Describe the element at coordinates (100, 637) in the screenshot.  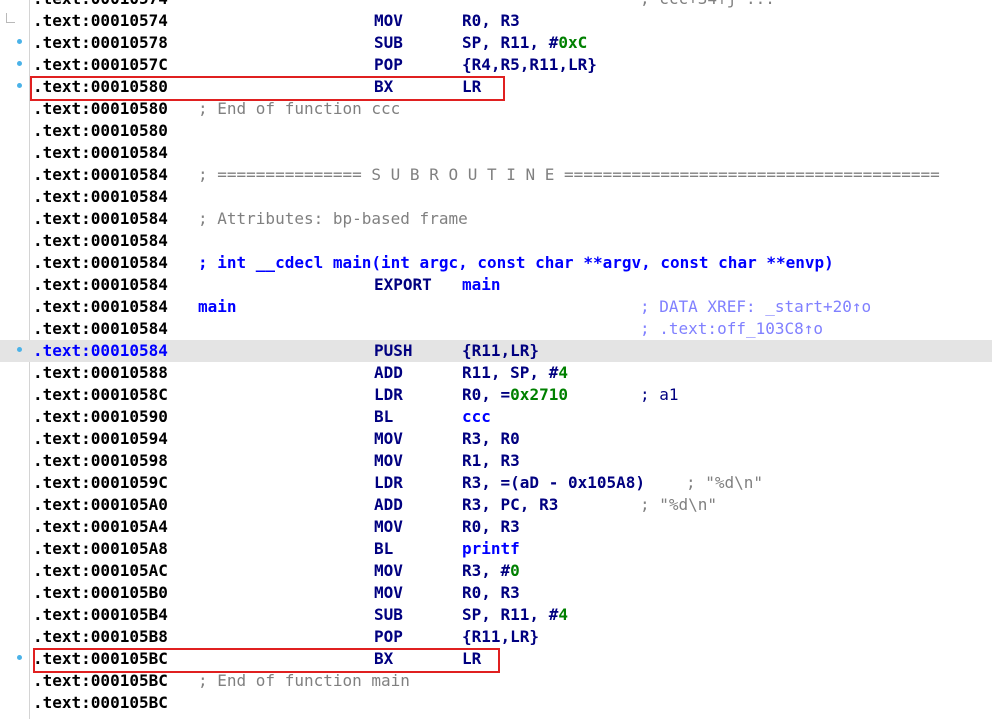
I see `line-address: .text:000105B8` at that location.